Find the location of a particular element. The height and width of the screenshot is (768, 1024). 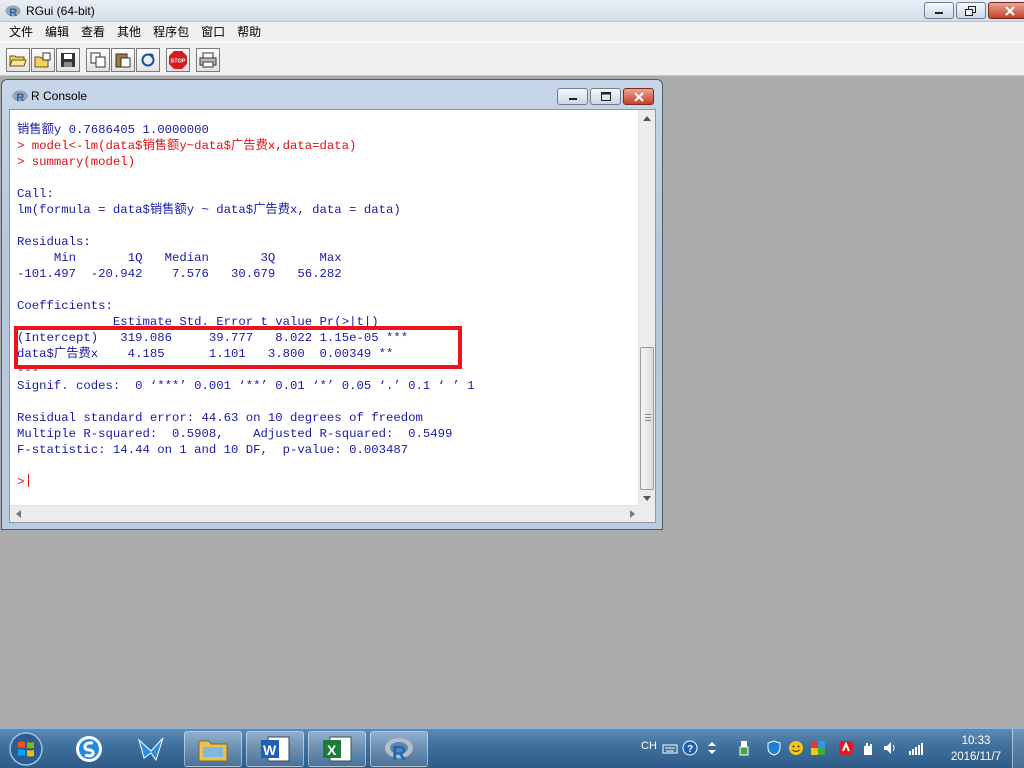

console-minimize-button is located at coordinates (572, 96).